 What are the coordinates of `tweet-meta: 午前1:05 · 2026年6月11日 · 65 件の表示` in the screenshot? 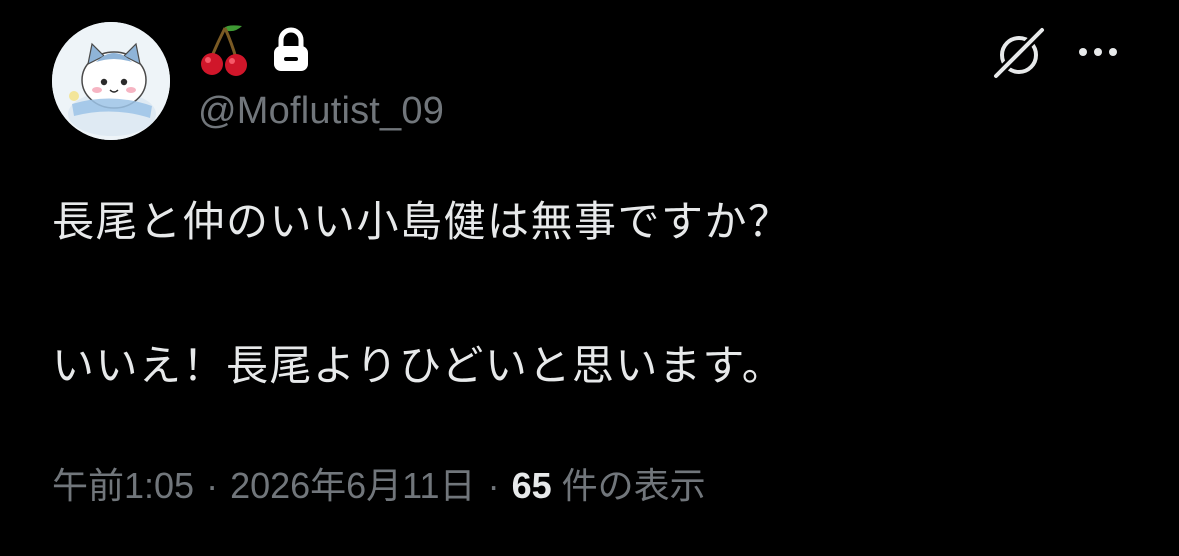 It's located at (379, 486).